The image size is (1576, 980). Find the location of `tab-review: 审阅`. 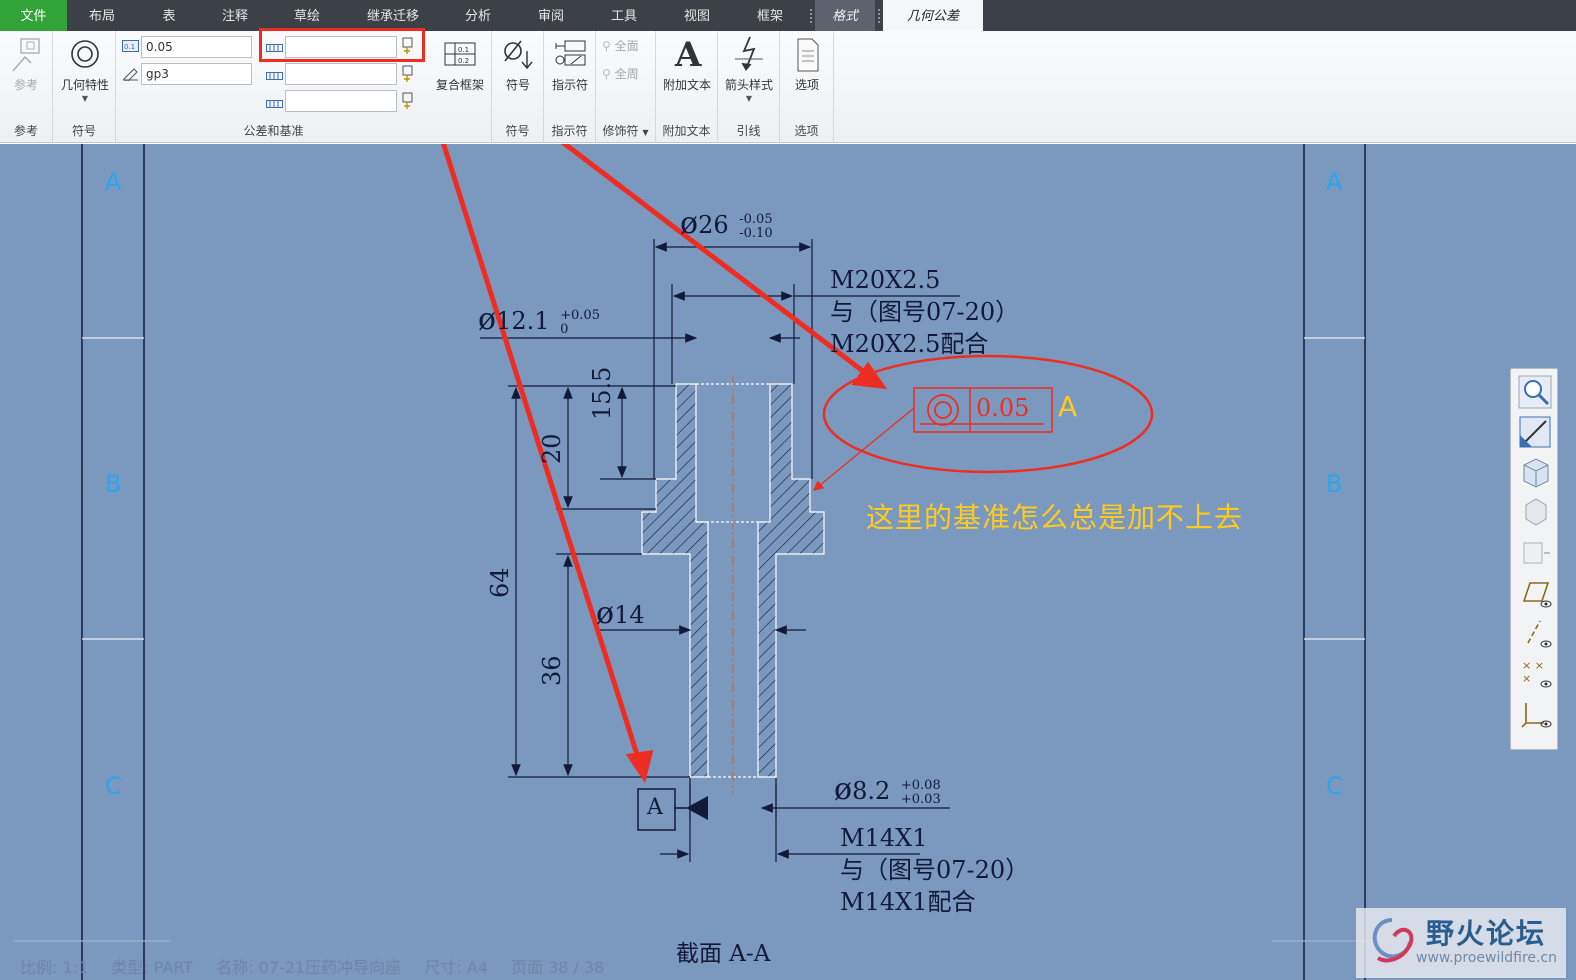

tab-review: 审阅 is located at coordinates (551, 15).